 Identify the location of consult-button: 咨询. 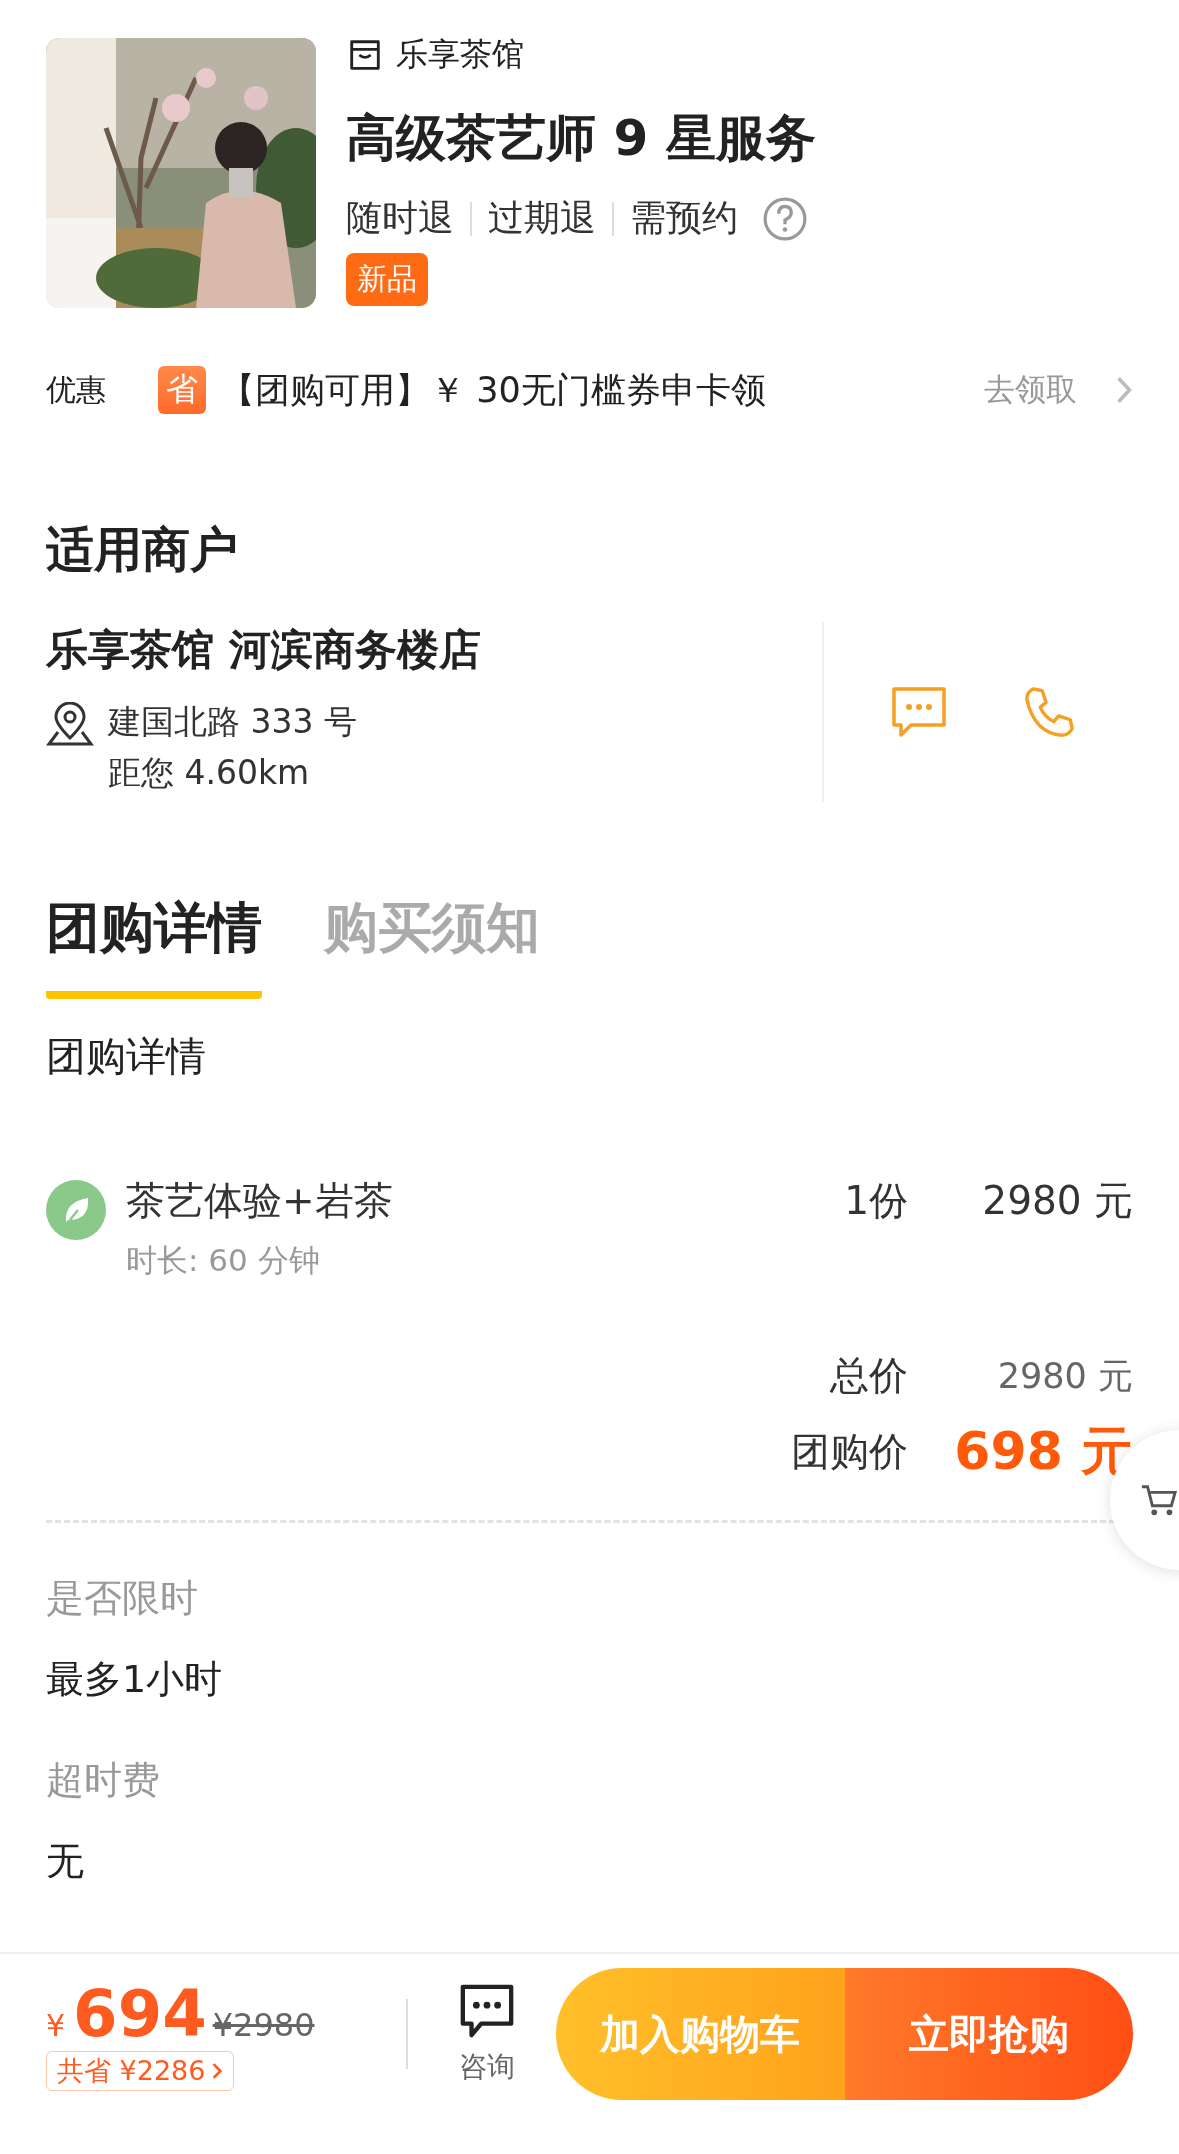
(487, 2034).